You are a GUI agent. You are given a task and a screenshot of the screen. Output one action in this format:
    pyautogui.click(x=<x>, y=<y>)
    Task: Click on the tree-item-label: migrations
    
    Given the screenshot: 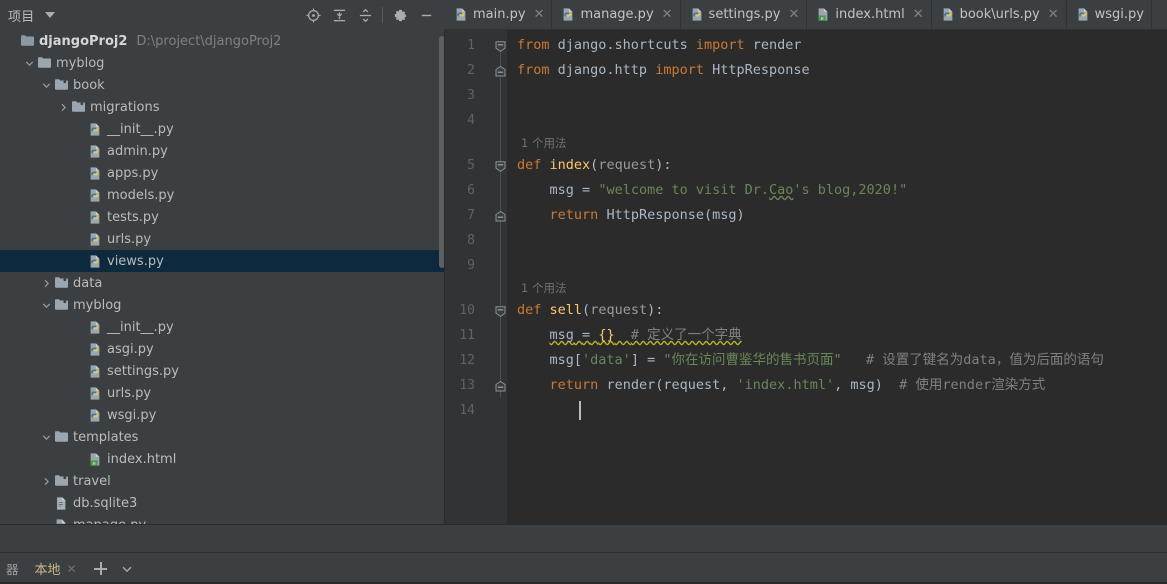 What is the action you would take?
    pyautogui.click(x=125, y=107)
    